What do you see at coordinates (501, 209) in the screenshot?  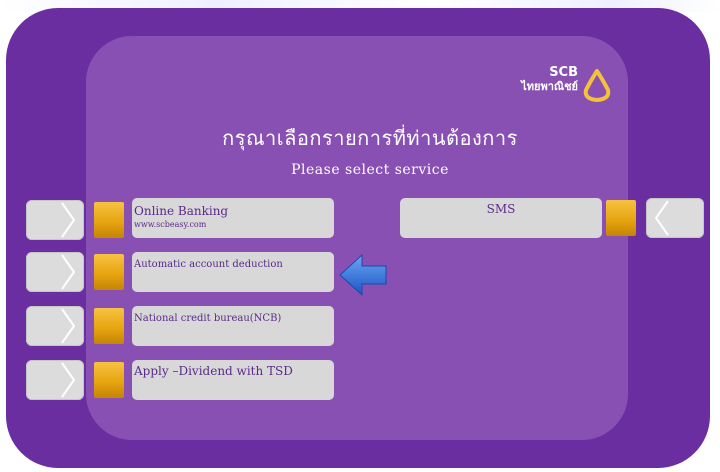 I see `option-label: SMS` at bounding box center [501, 209].